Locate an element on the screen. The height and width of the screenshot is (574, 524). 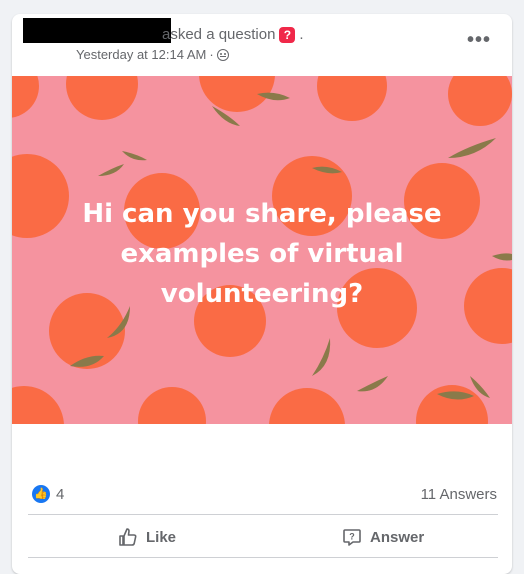
like-button: Like is located at coordinates (147, 537).